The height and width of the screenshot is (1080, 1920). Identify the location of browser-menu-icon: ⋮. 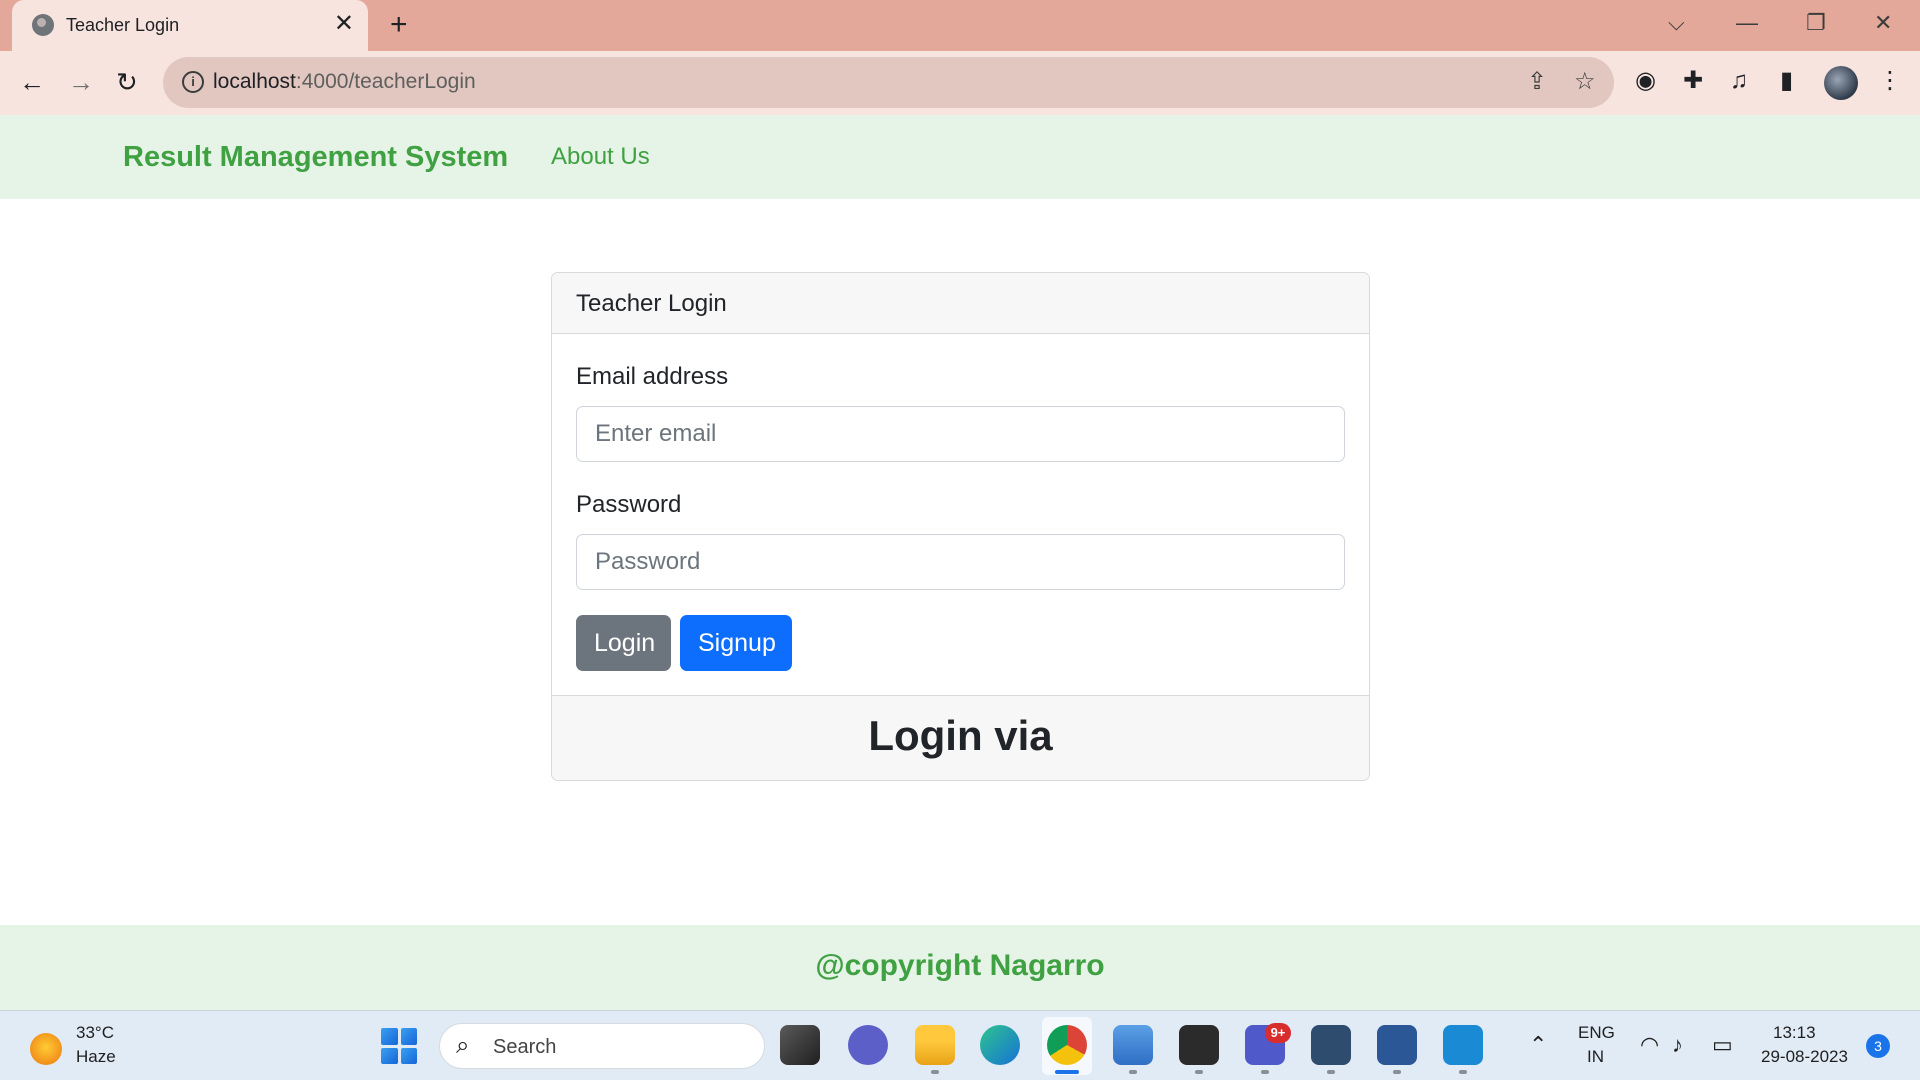
(1890, 81).